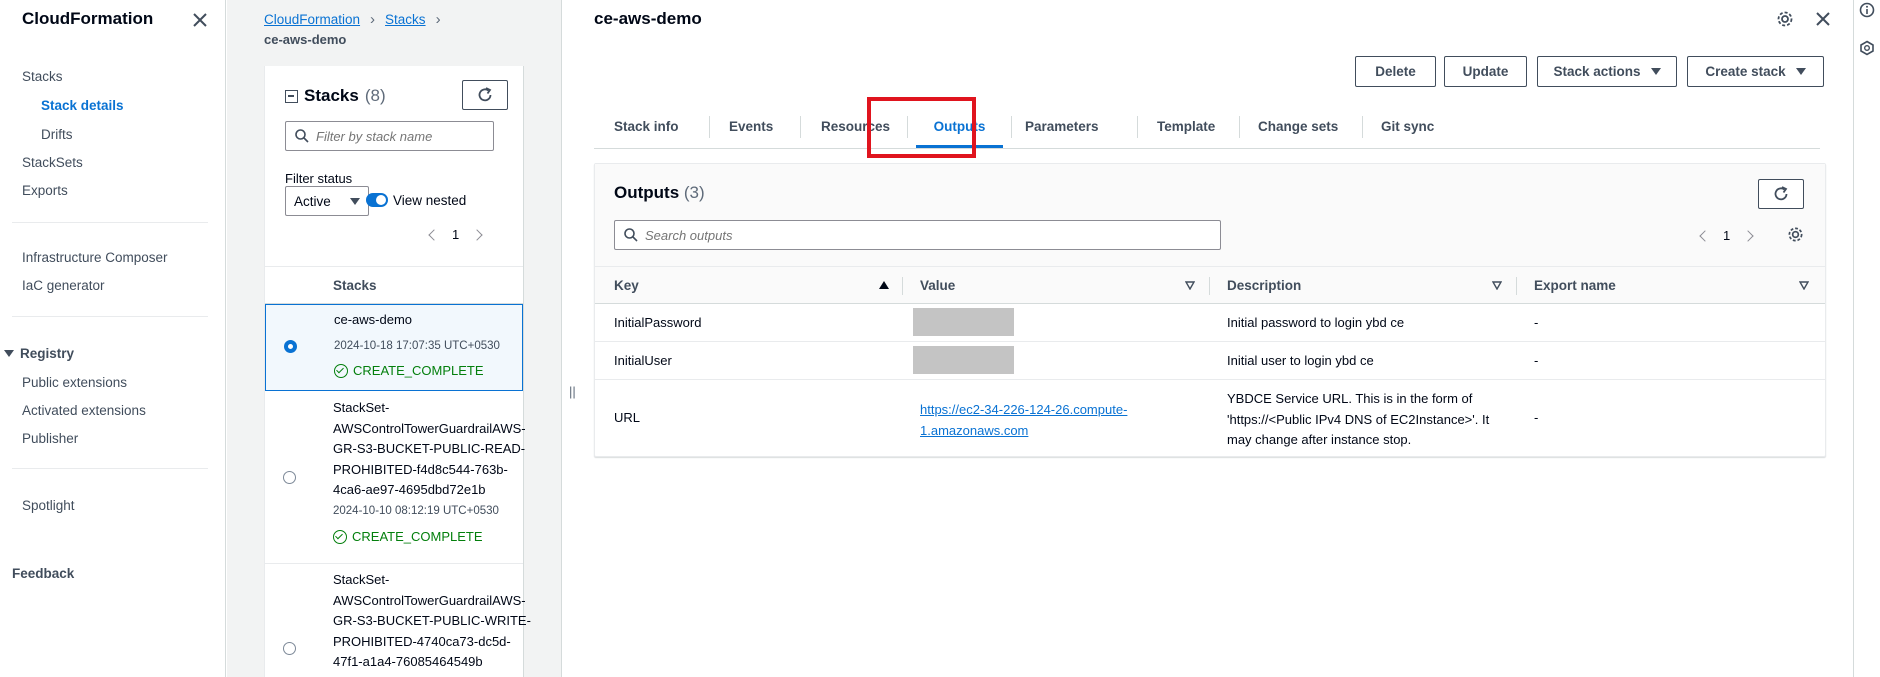 Image resolution: width=1880 pixels, height=677 pixels. I want to click on nav-item-feedback: Feedback, so click(43, 573).